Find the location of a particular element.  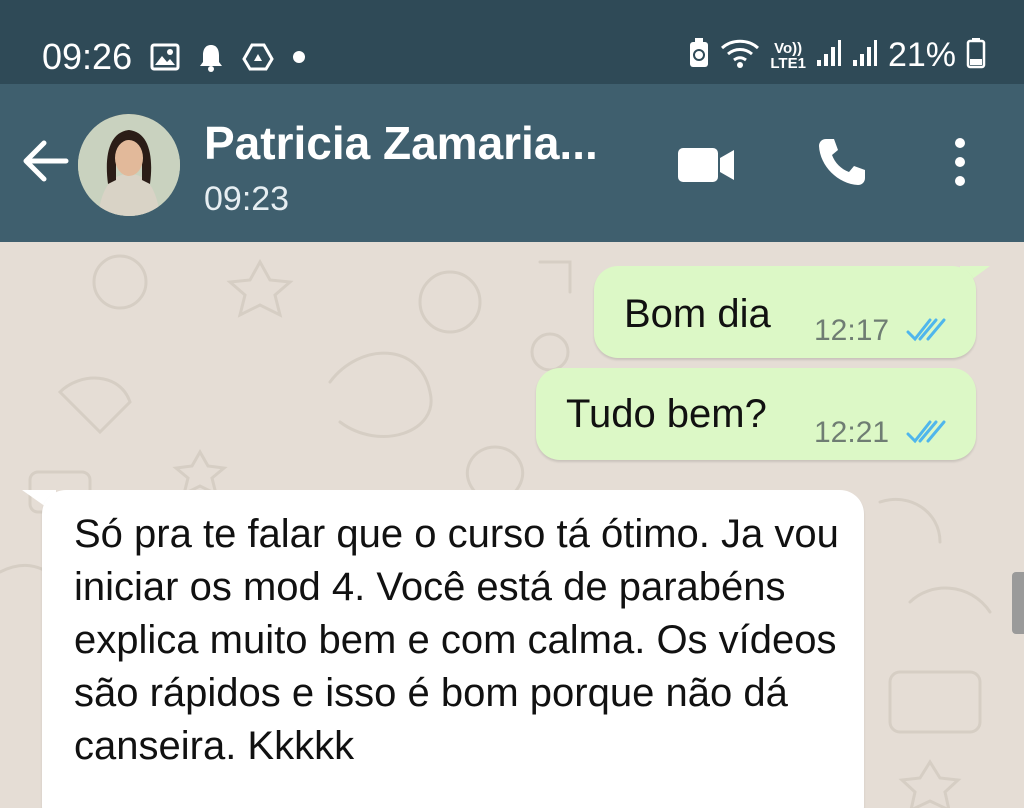

battery-percent: 21% is located at coordinates (921, 55).